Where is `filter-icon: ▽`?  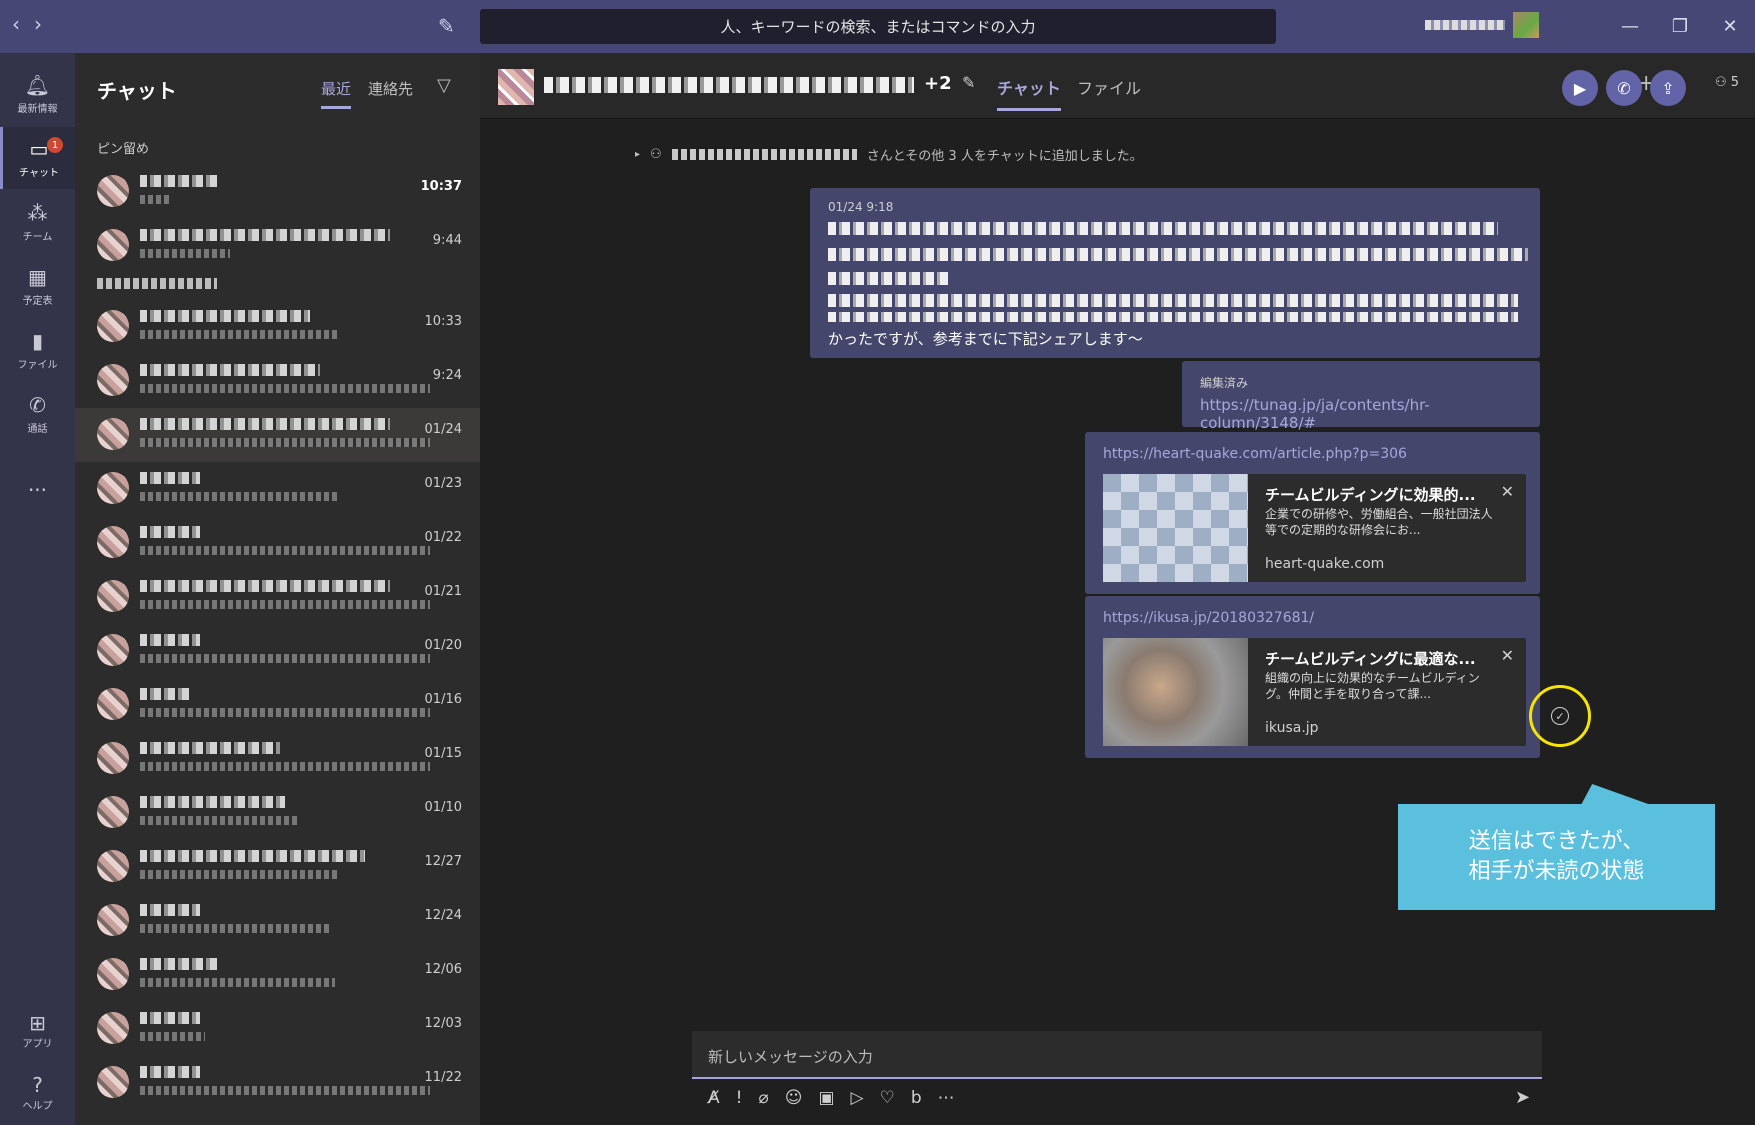
filter-icon: ▽ is located at coordinates (444, 85).